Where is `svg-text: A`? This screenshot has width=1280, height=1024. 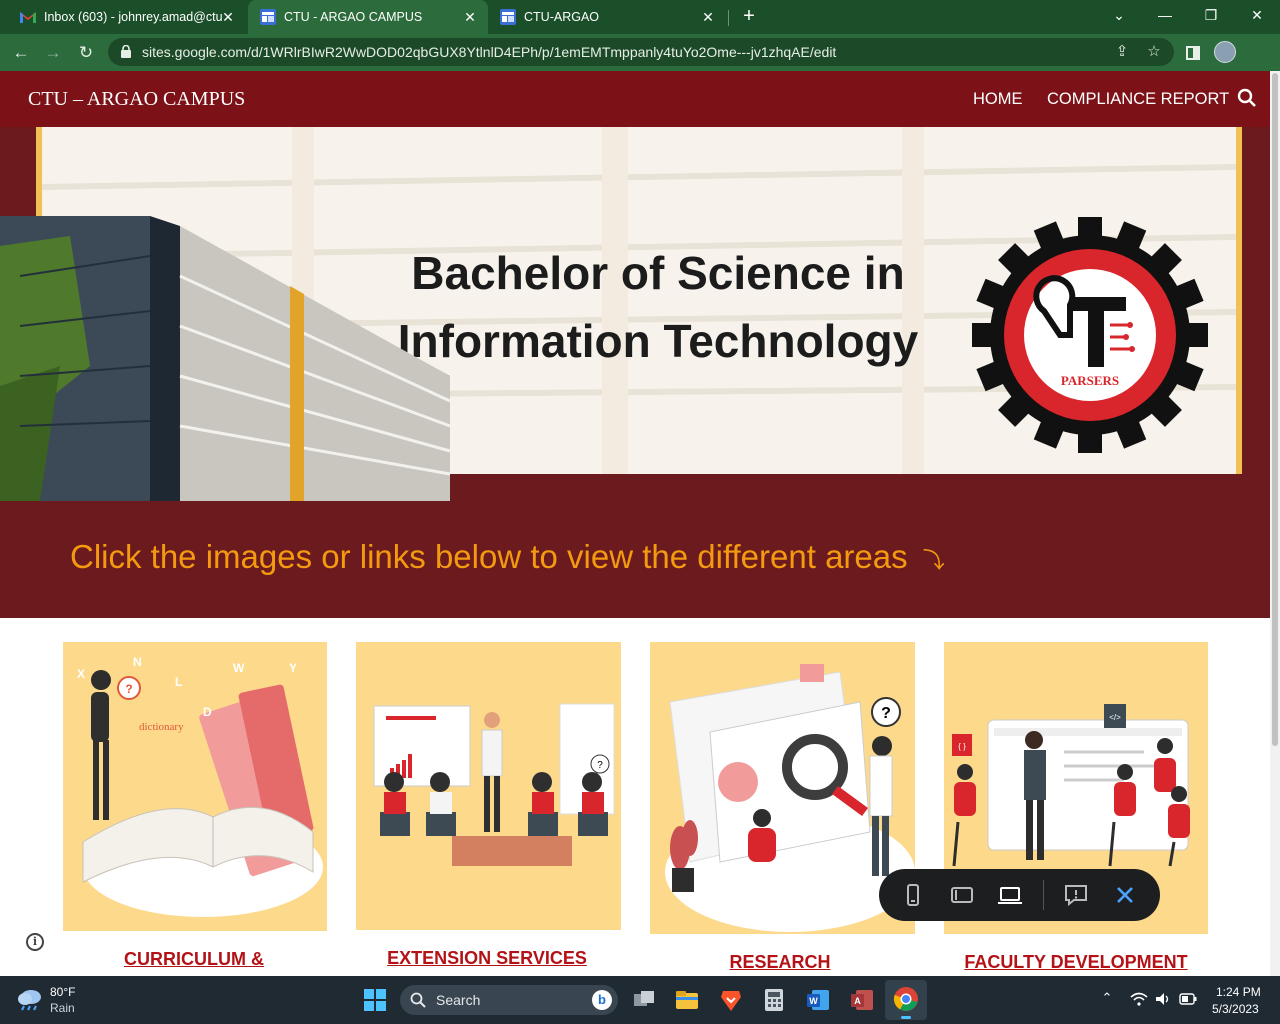
svg-text: A is located at coordinates (857, 1001).